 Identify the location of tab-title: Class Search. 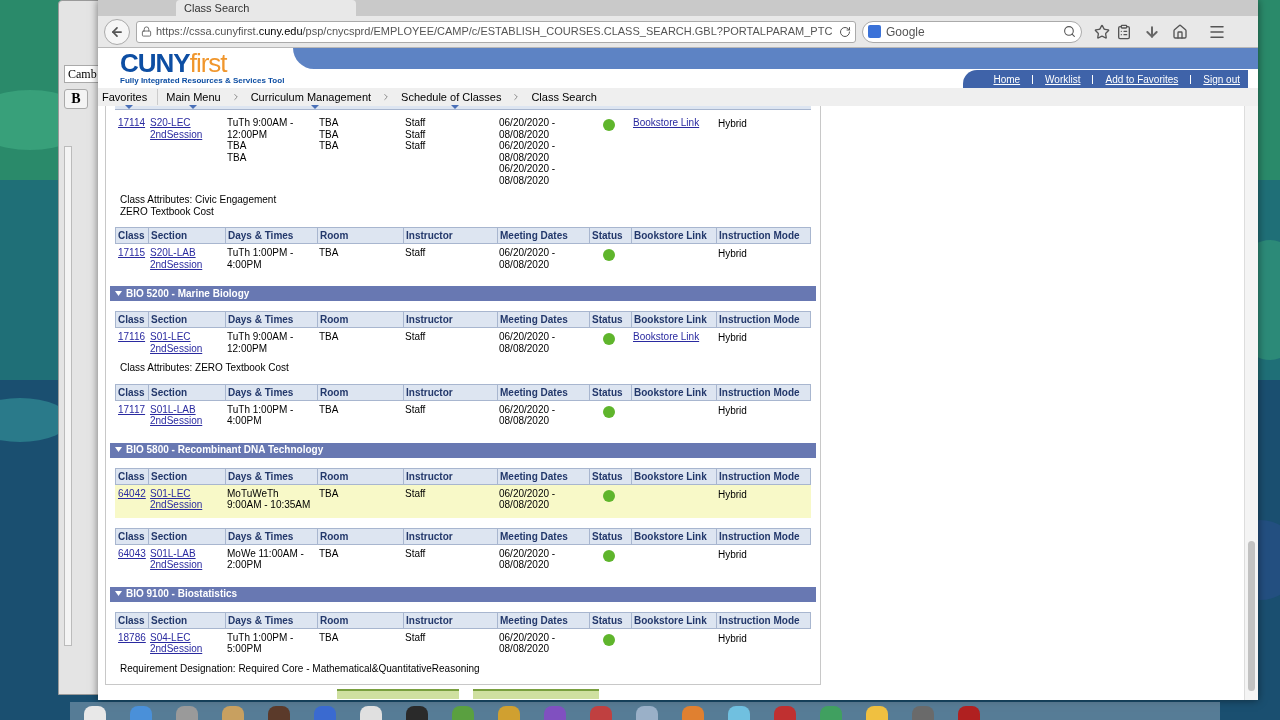
(217, 8).